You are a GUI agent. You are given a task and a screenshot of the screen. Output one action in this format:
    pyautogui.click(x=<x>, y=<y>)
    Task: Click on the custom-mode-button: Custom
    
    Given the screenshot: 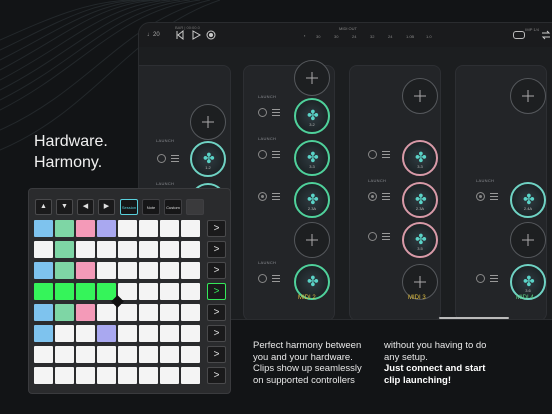 What is the action you would take?
    pyautogui.click(x=173, y=207)
    